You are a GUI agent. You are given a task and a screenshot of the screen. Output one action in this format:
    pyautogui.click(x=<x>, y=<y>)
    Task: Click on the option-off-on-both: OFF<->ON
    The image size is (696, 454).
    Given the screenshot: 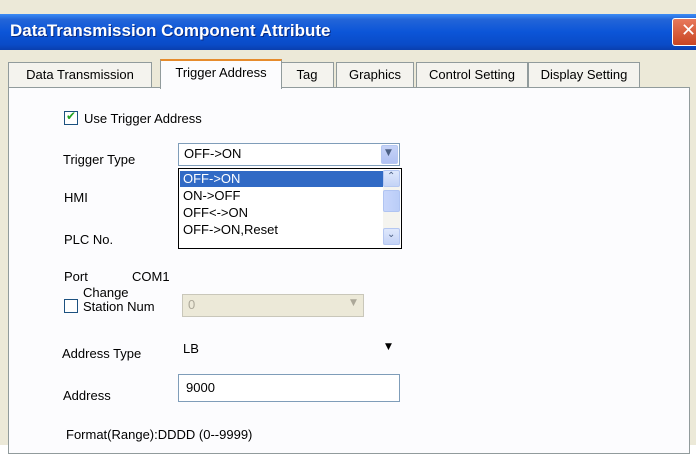 What is the action you would take?
    pyautogui.click(x=281, y=213)
    